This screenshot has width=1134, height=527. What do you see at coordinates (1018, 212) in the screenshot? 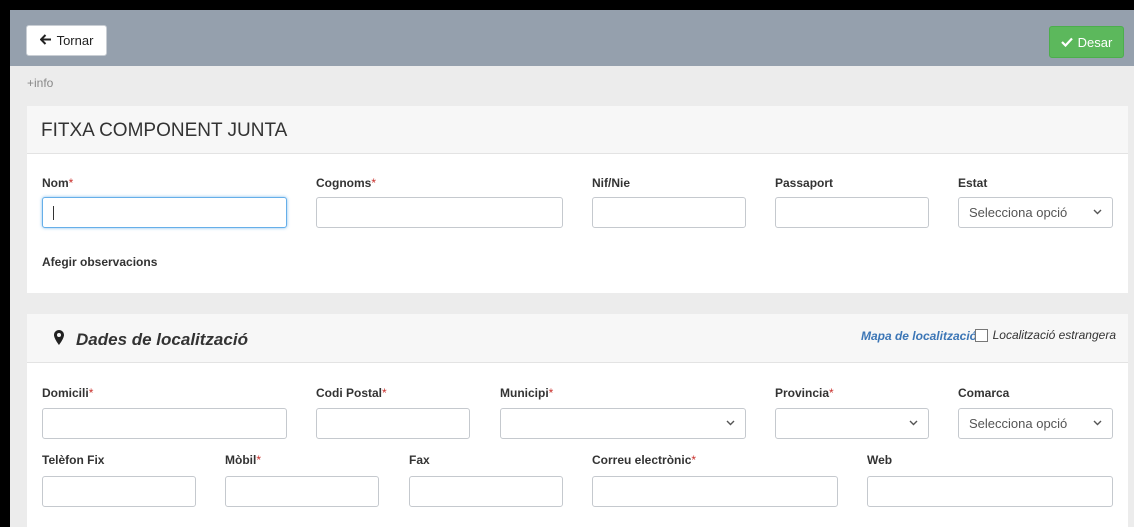
I see `estat-select-value: Selecciona opció` at bounding box center [1018, 212].